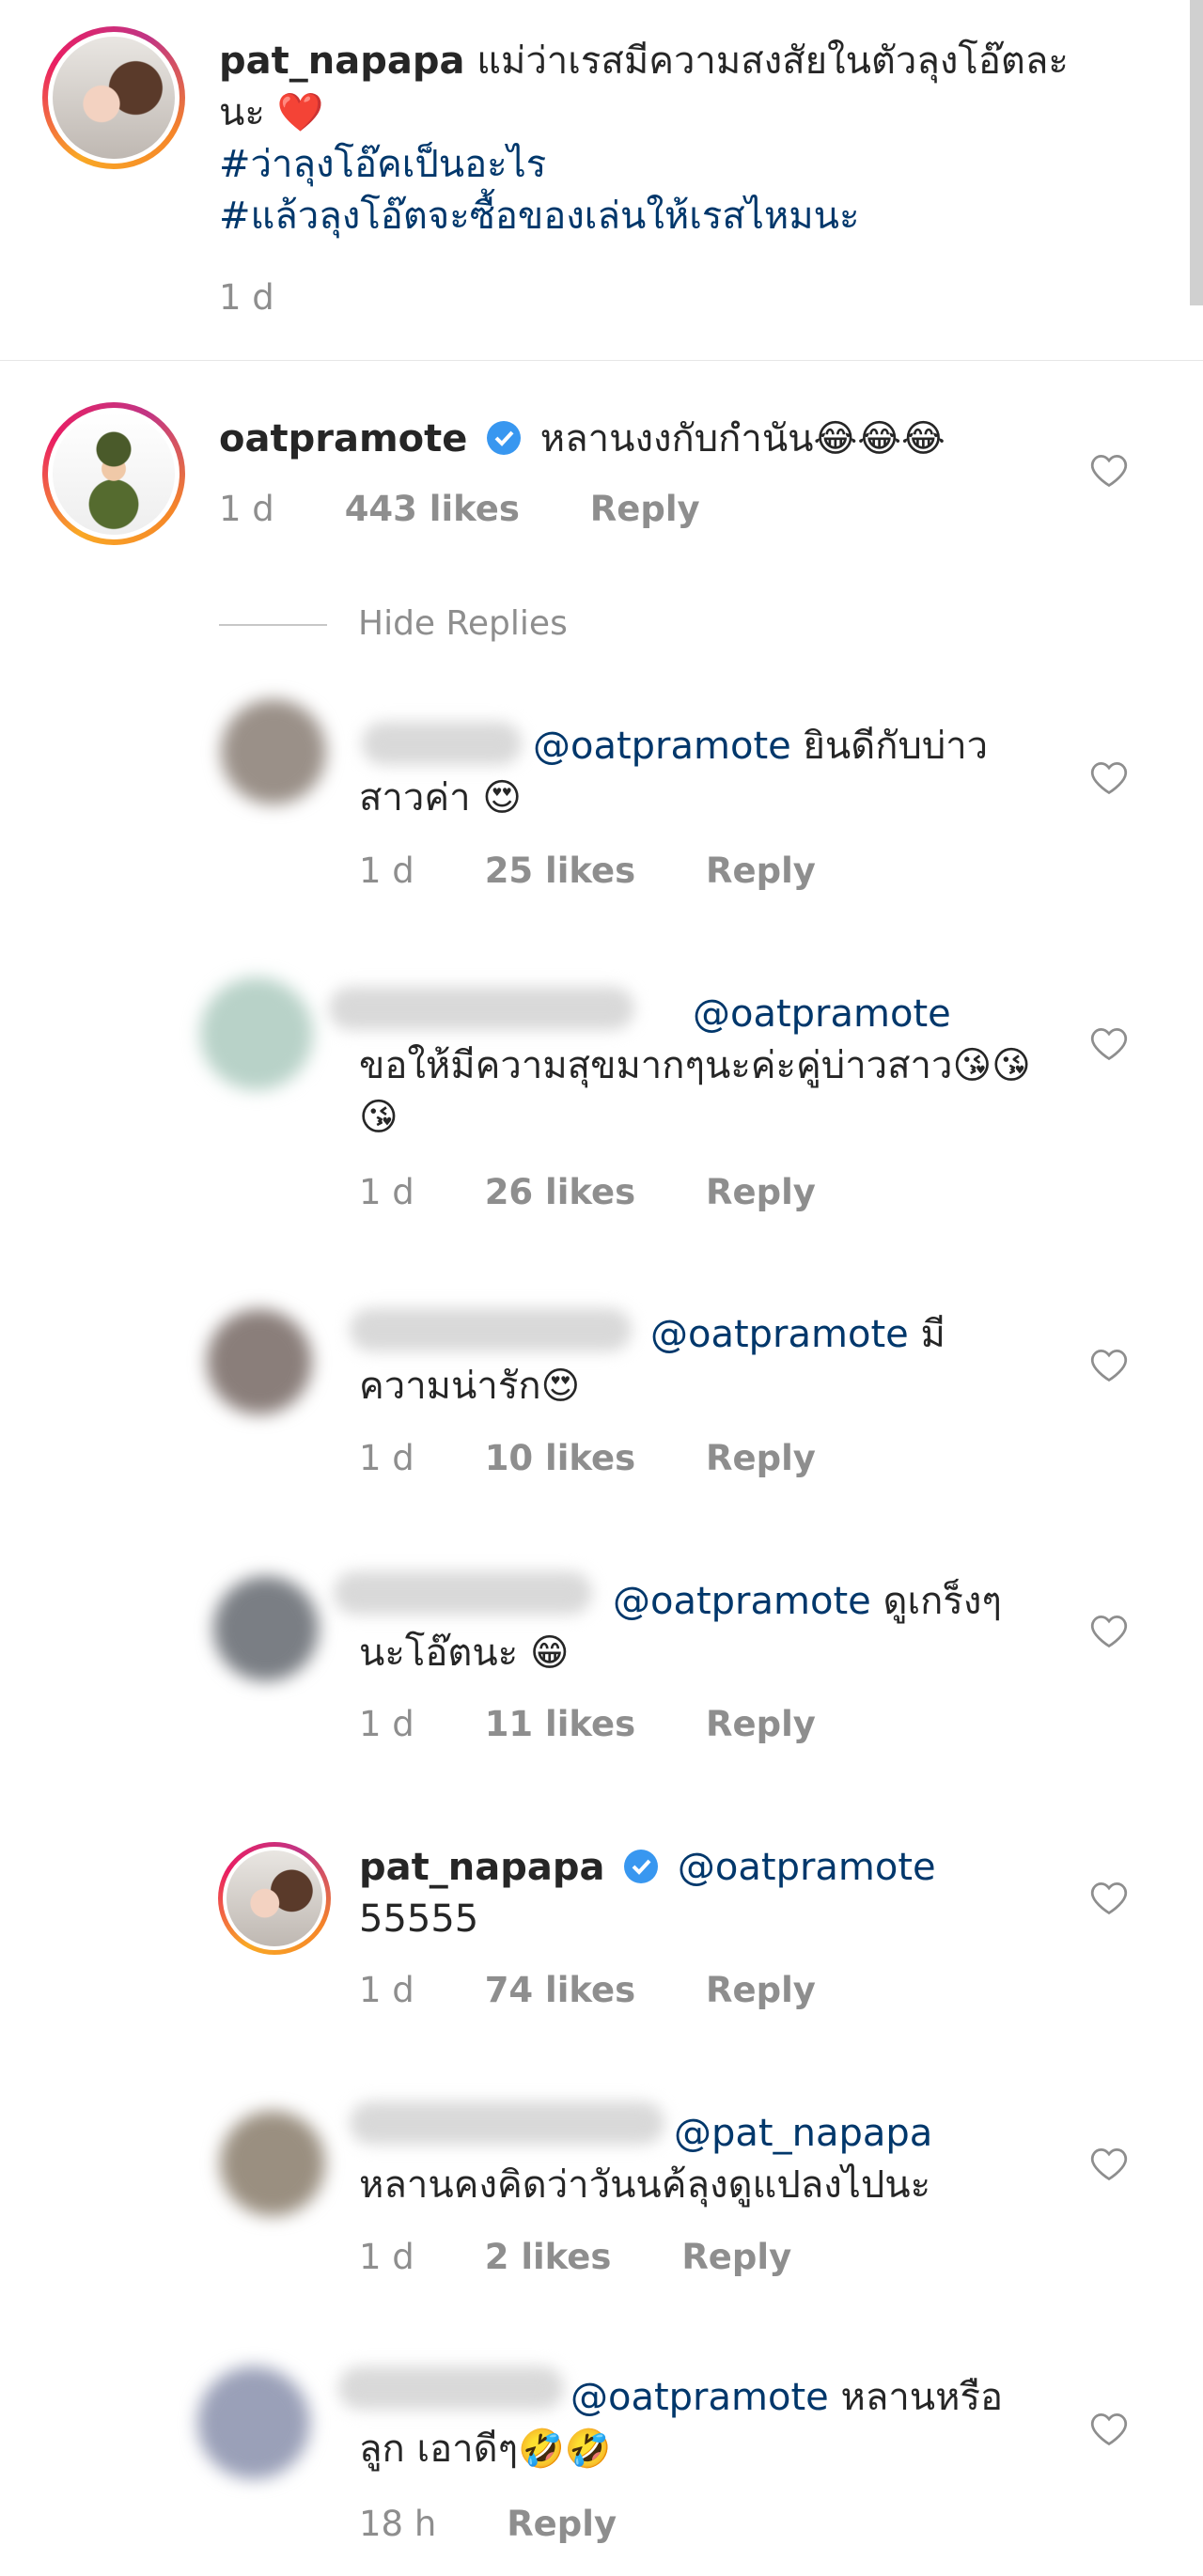 The image size is (1203, 2576). What do you see at coordinates (697, 1893) in the screenshot?
I see `reply-text: pat_napapa @oatpramote 55555` at bounding box center [697, 1893].